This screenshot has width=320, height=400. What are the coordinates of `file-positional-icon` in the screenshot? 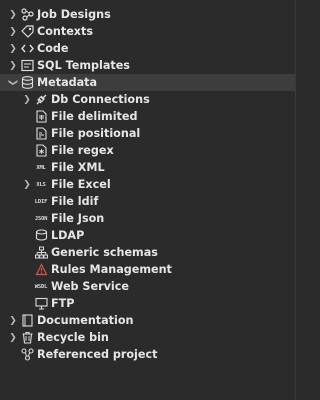 It's located at (41, 134).